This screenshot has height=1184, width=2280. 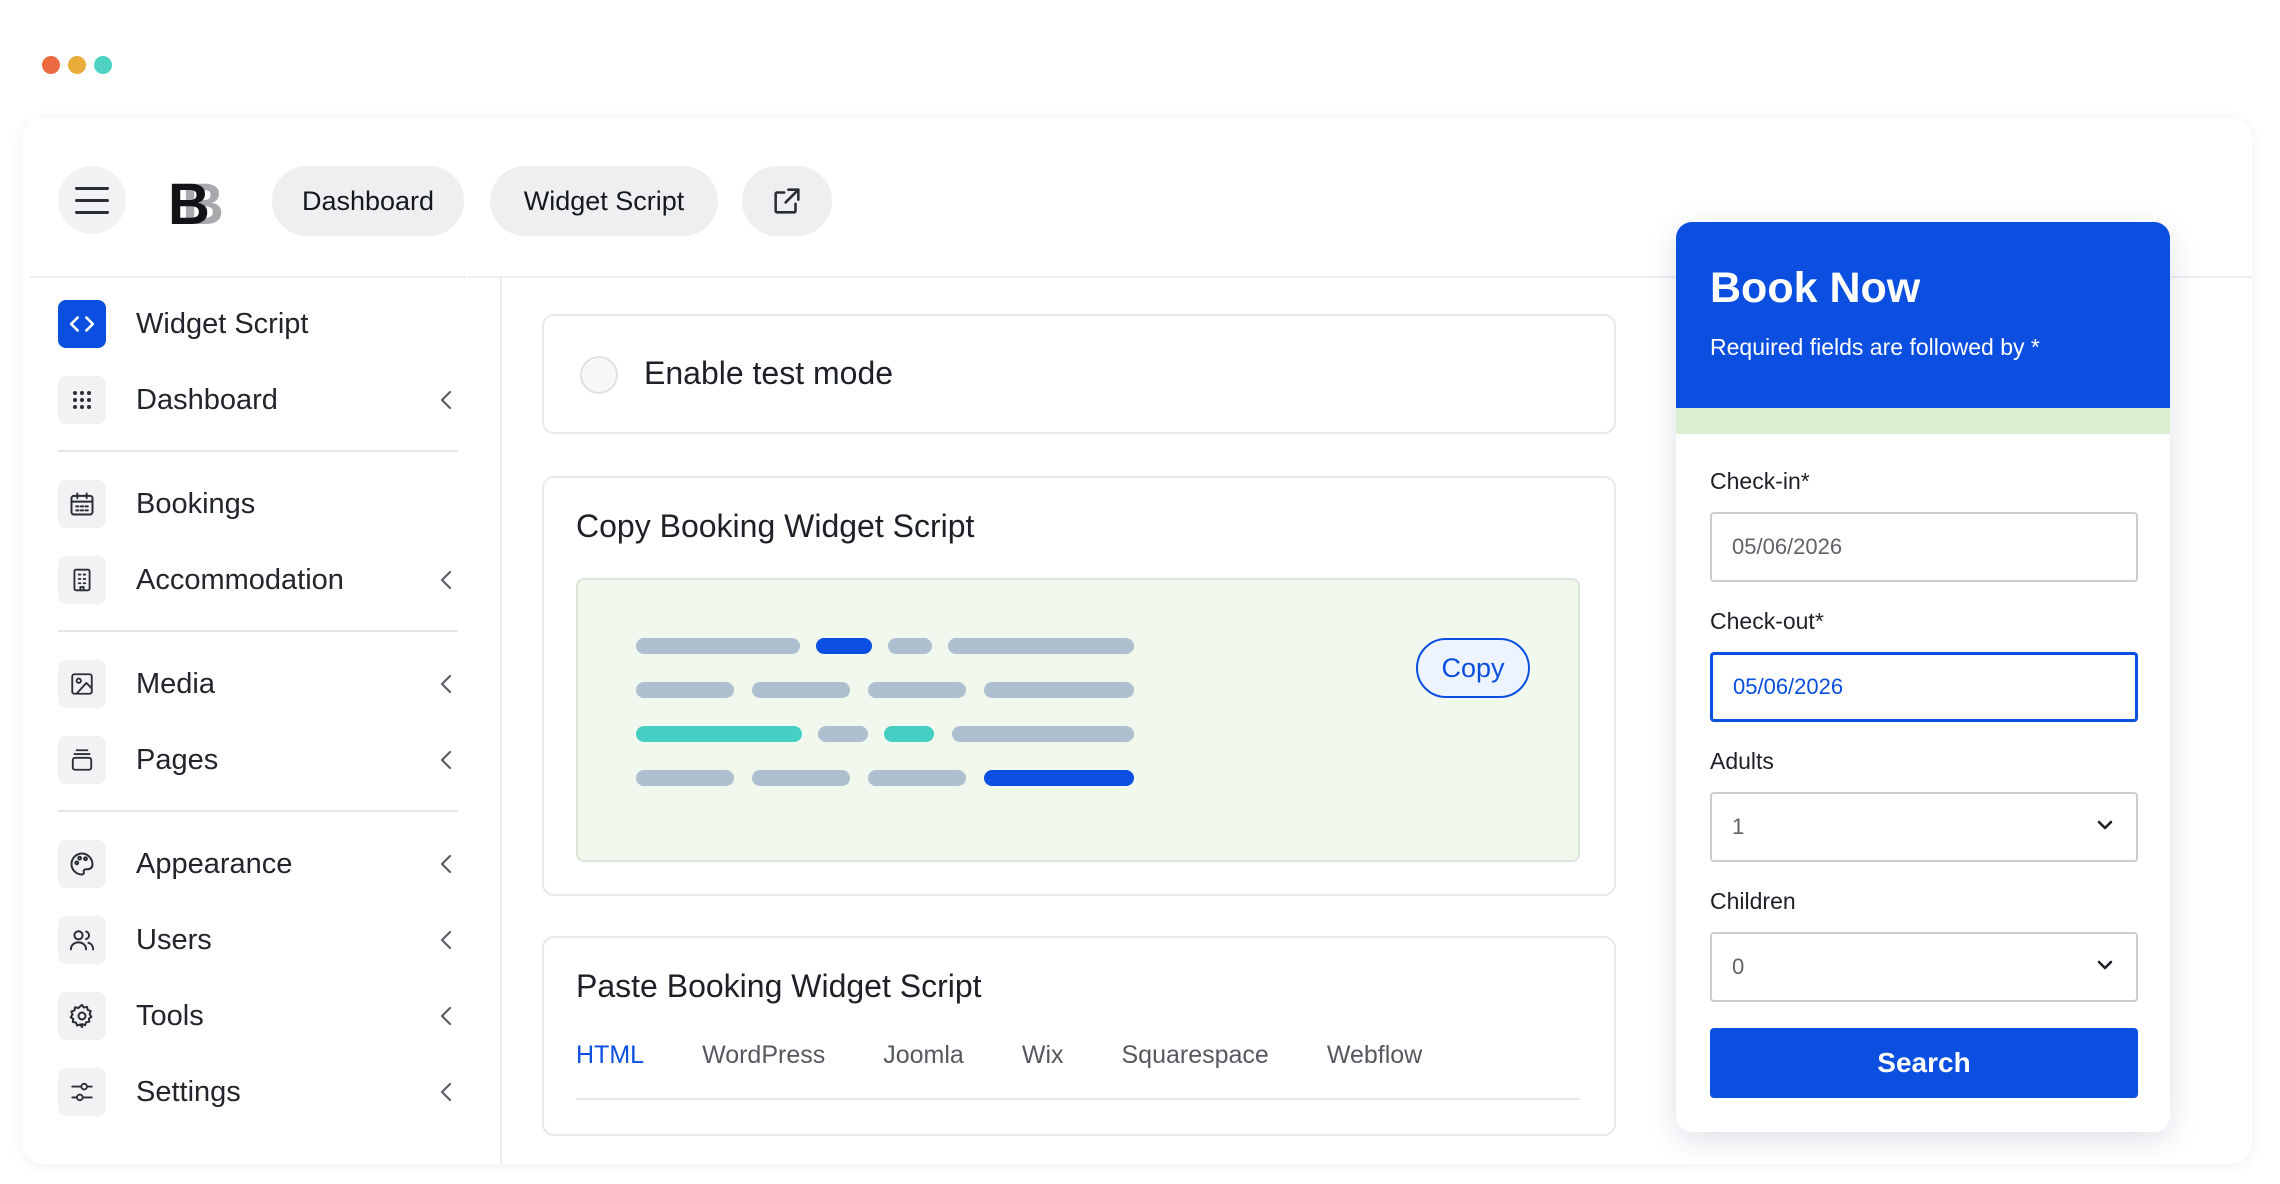 I want to click on hamburger-icon, so click(x=92, y=200).